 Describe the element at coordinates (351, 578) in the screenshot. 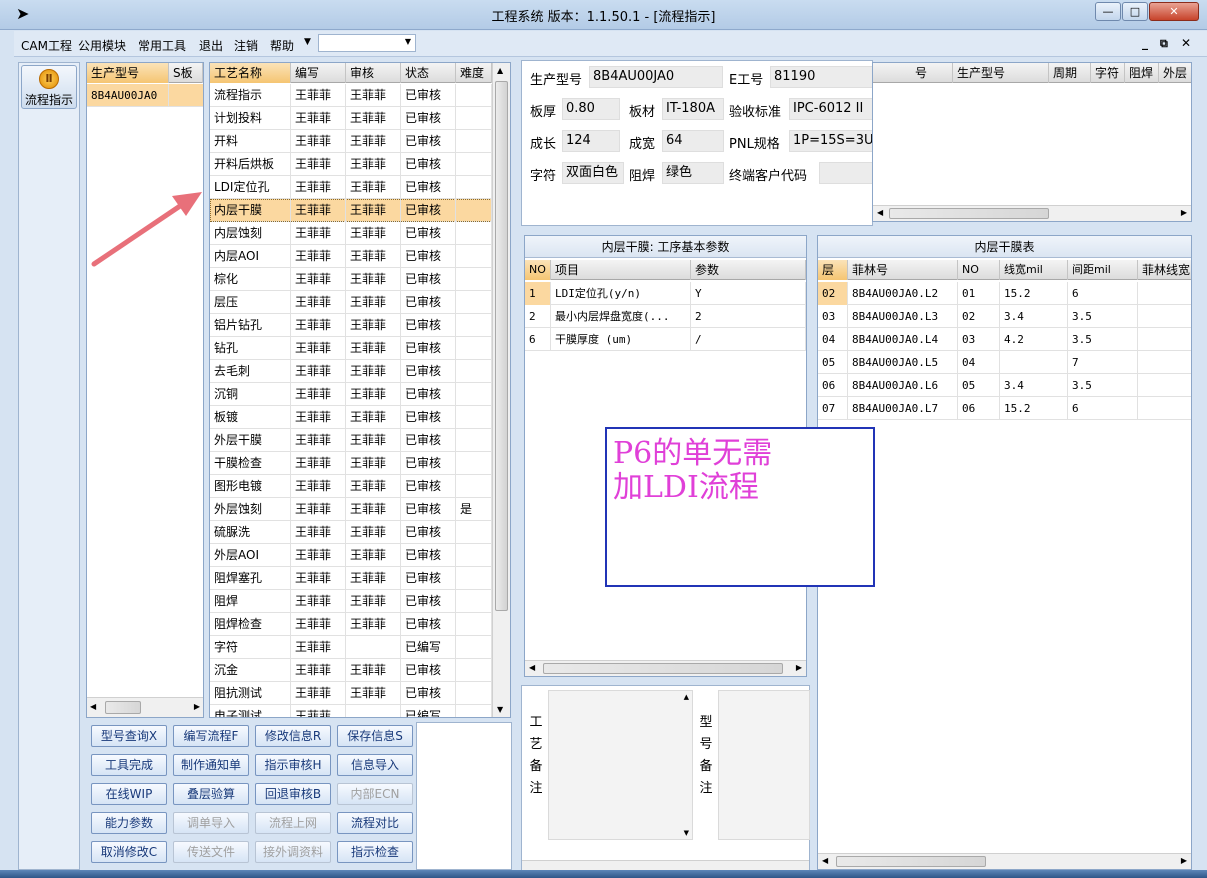

I see `process-row: 阻焊塞孔 王菲菲 王菲菲 已审核` at that location.